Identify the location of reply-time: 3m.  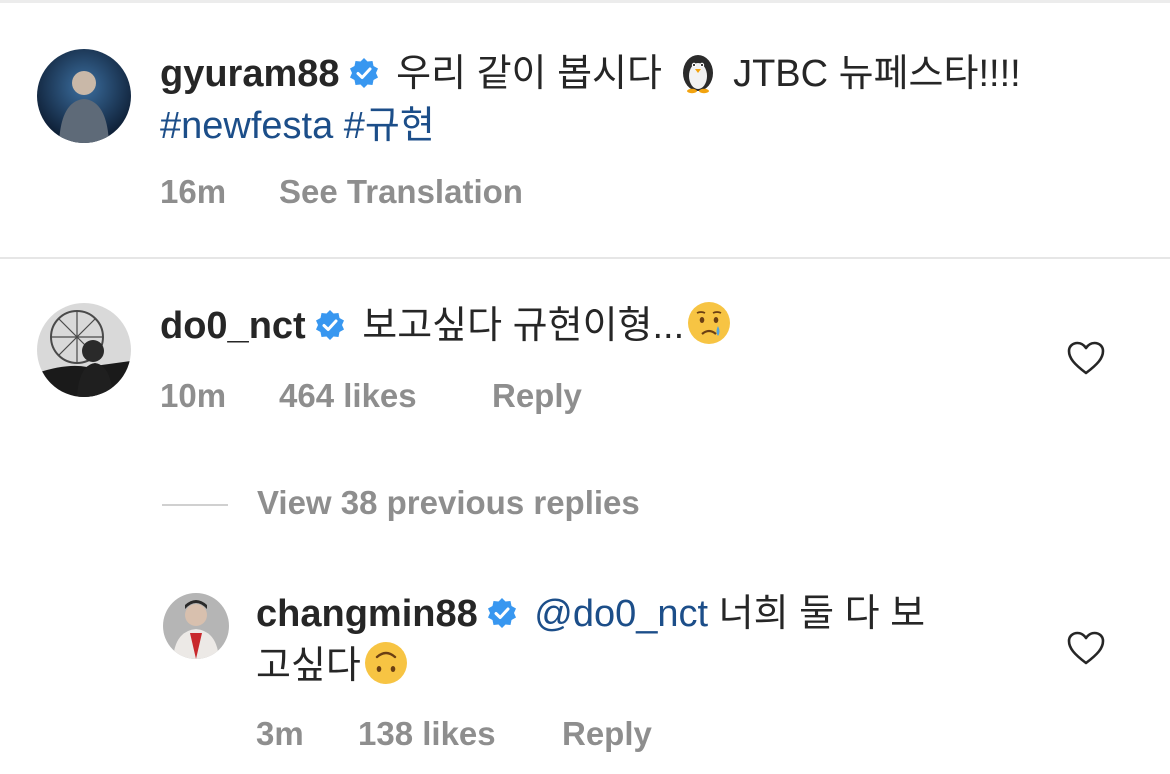
(280, 733).